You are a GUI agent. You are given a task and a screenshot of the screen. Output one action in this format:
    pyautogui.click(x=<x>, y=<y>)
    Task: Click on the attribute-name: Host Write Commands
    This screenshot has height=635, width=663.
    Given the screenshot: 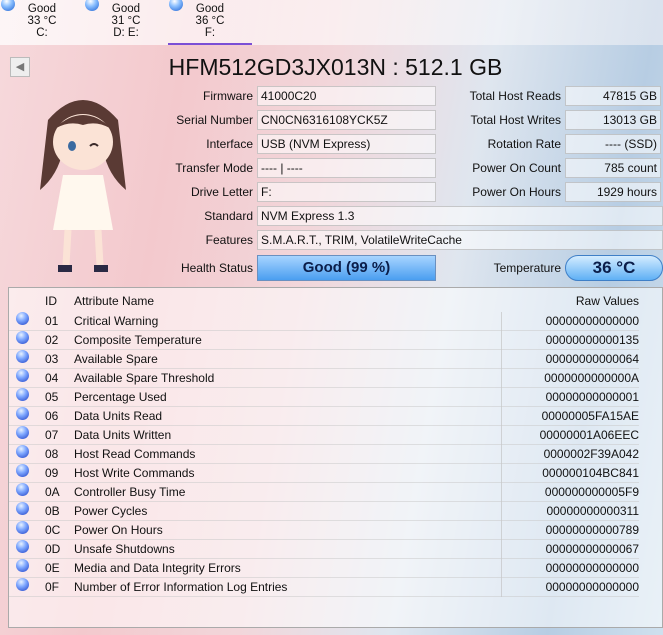 What is the action you would take?
    pyautogui.click(x=134, y=473)
    